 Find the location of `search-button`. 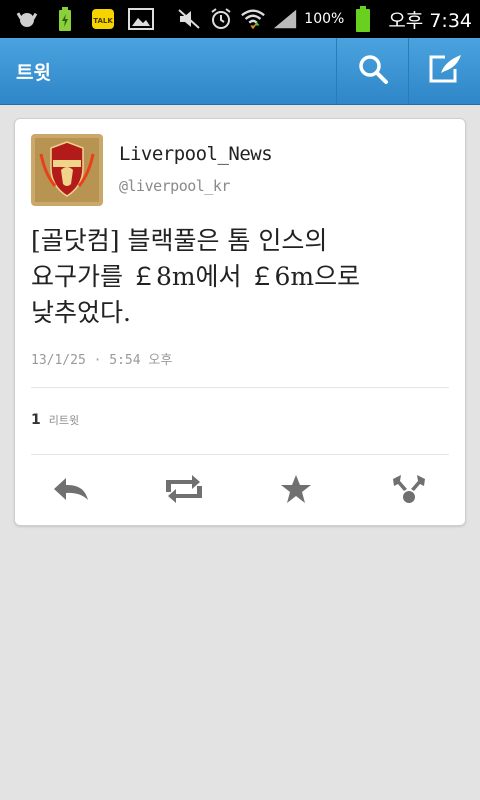

search-button is located at coordinates (372, 71).